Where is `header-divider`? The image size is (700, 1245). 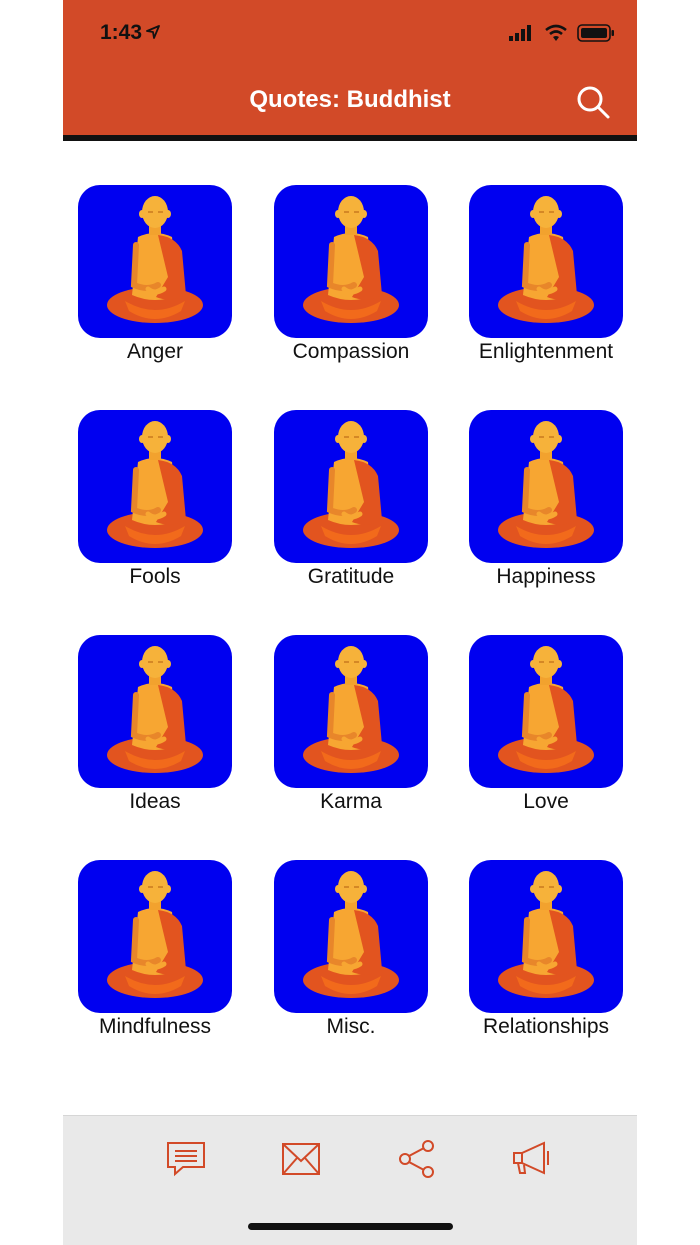 header-divider is located at coordinates (350, 138).